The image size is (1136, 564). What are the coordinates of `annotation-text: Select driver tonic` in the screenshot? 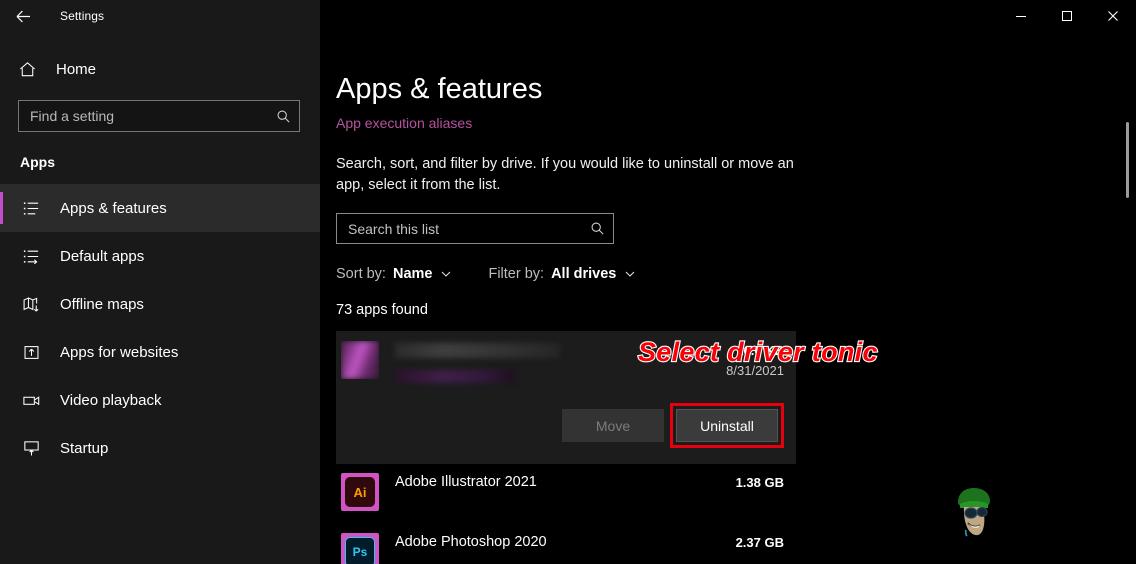 It's located at (758, 352).